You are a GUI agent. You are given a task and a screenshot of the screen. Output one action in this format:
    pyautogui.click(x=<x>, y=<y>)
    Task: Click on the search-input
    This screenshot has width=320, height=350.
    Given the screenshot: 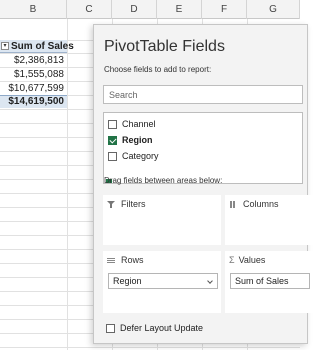 What is the action you would take?
    pyautogui.click(x=203, y=94)
    